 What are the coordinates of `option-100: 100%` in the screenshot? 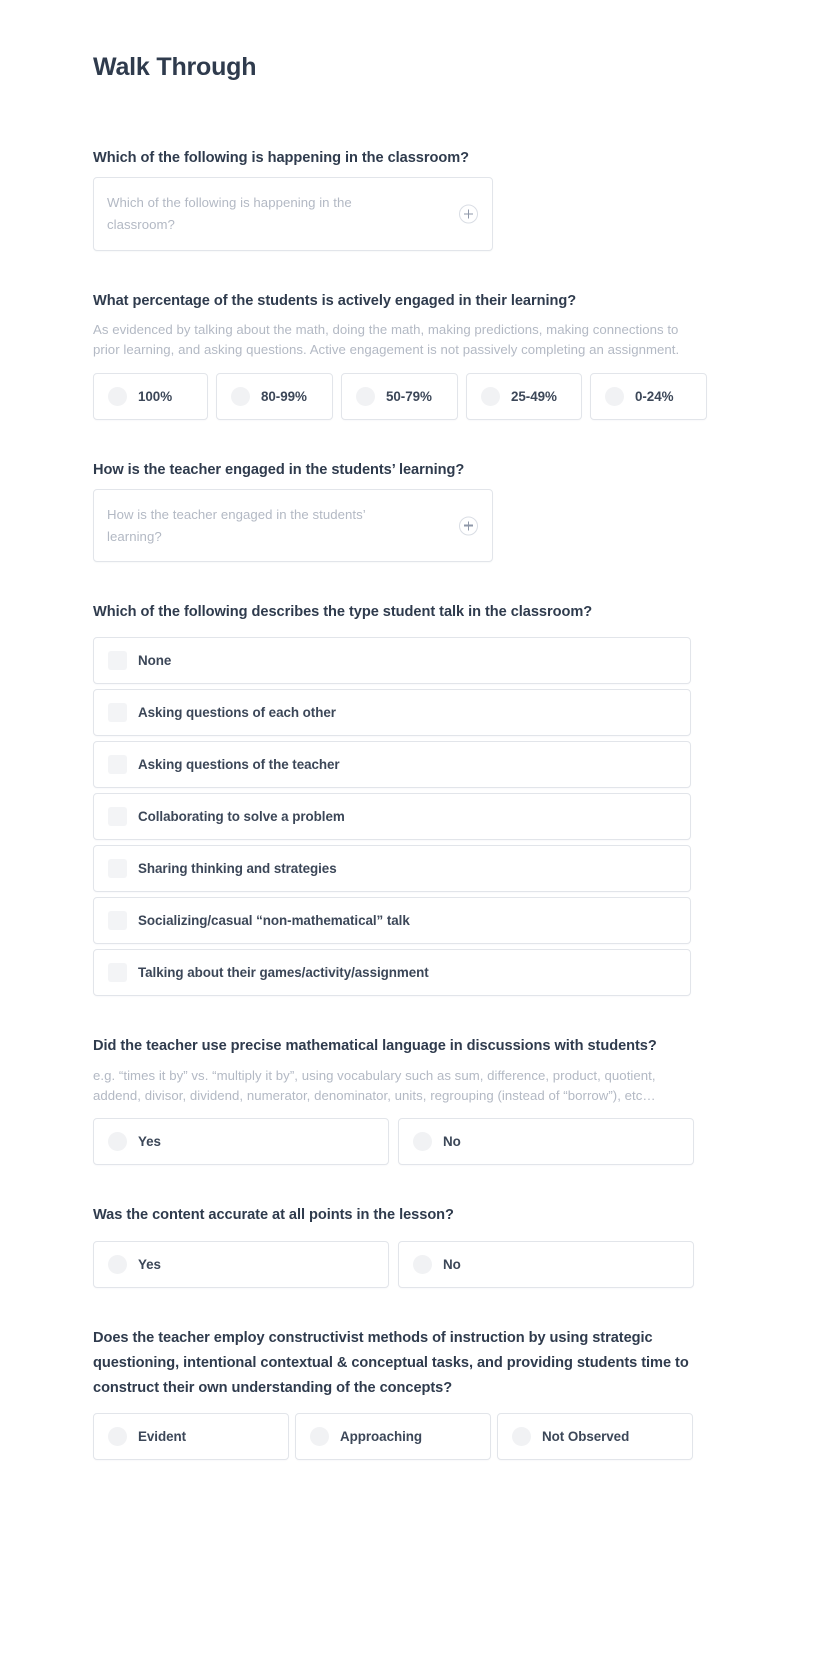 It's located at (150, 396).